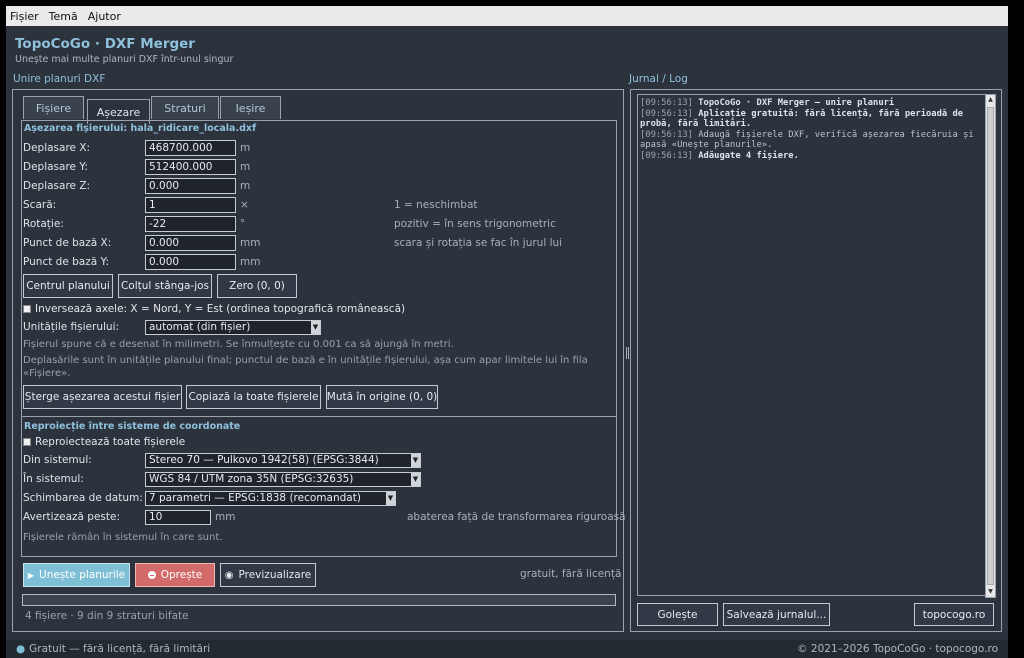 Image resolution: width=1024 pixels, height=658 pixels. What do you see at coordinates (40, 205) in the screenshot?
I see `scale-label: Scară:` at bounding box center [40, 205].